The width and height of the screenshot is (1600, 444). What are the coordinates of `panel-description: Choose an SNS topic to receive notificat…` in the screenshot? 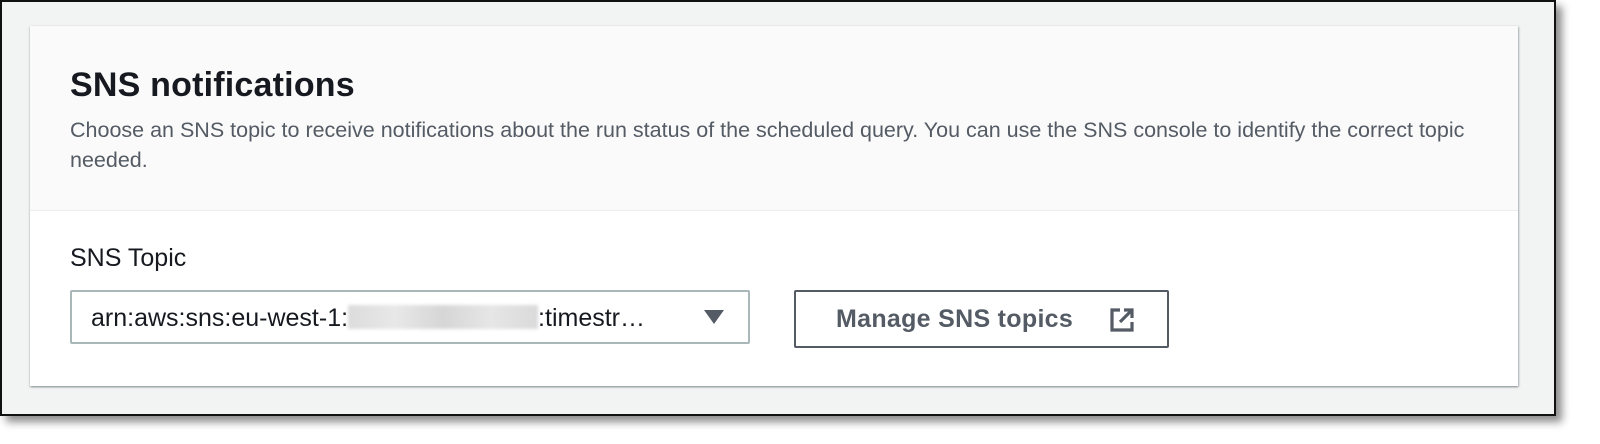 It's located at (767, 145).